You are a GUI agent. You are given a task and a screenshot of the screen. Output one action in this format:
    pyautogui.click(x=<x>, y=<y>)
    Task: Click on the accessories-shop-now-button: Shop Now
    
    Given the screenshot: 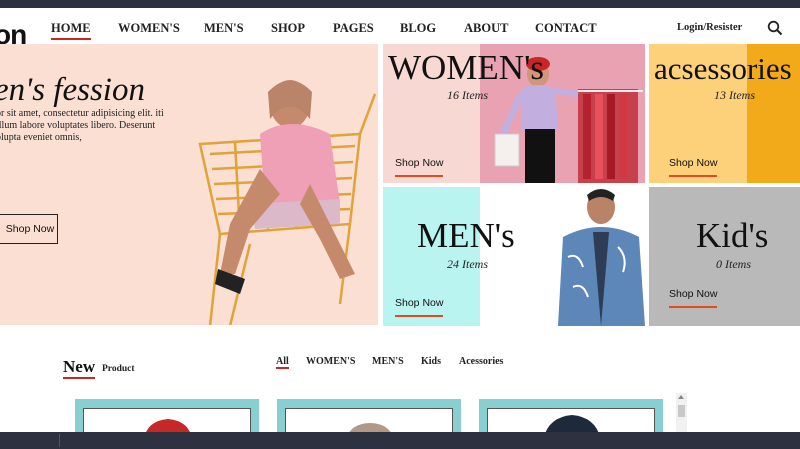 What is the action you would take?
    pyautogui.click(x=693, y=167)
    